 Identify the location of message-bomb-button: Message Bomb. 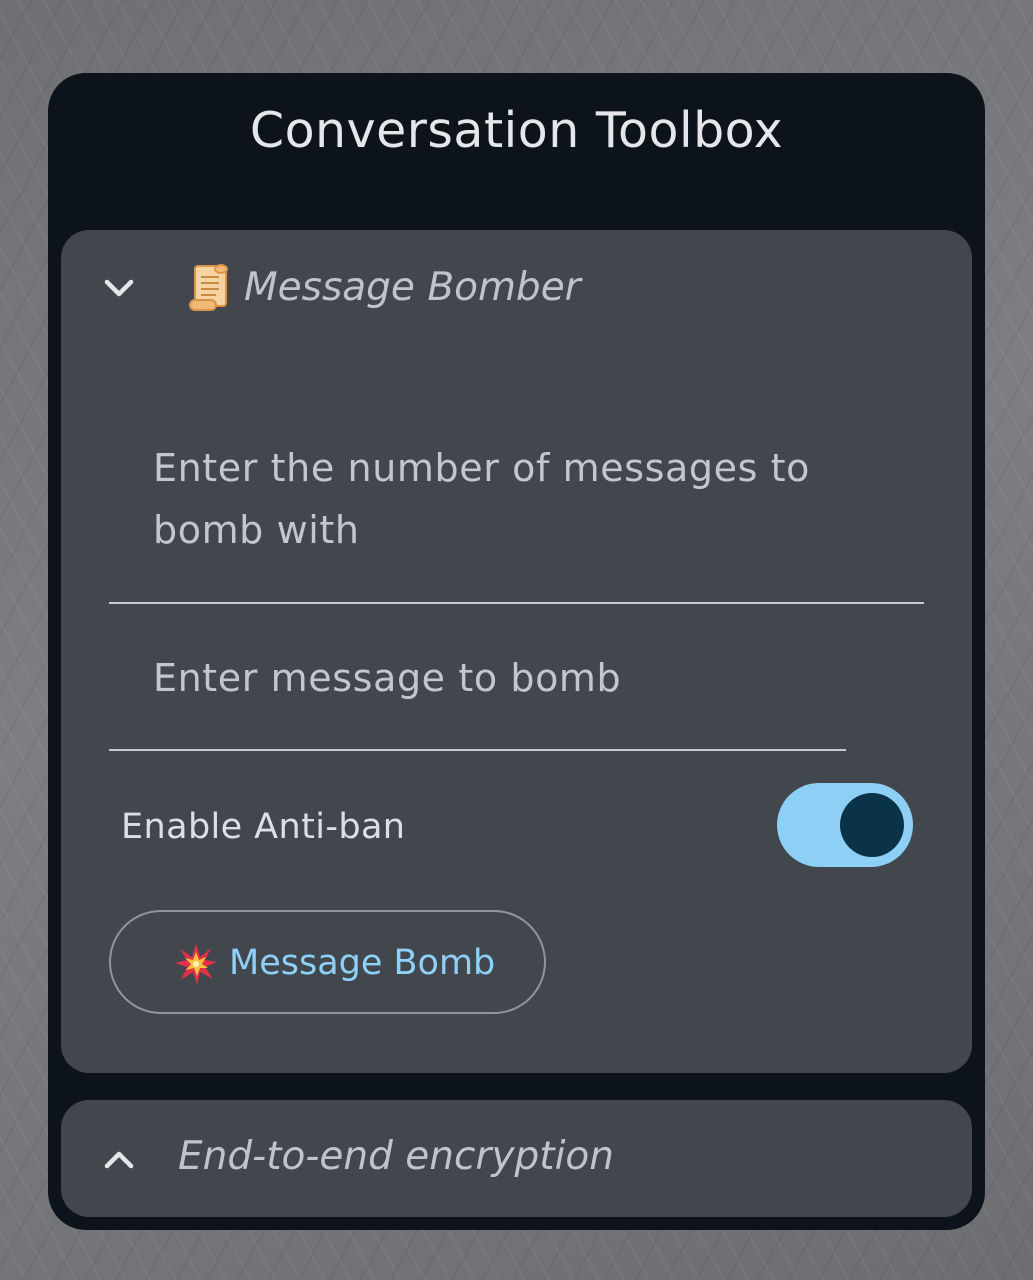
(327, 962).